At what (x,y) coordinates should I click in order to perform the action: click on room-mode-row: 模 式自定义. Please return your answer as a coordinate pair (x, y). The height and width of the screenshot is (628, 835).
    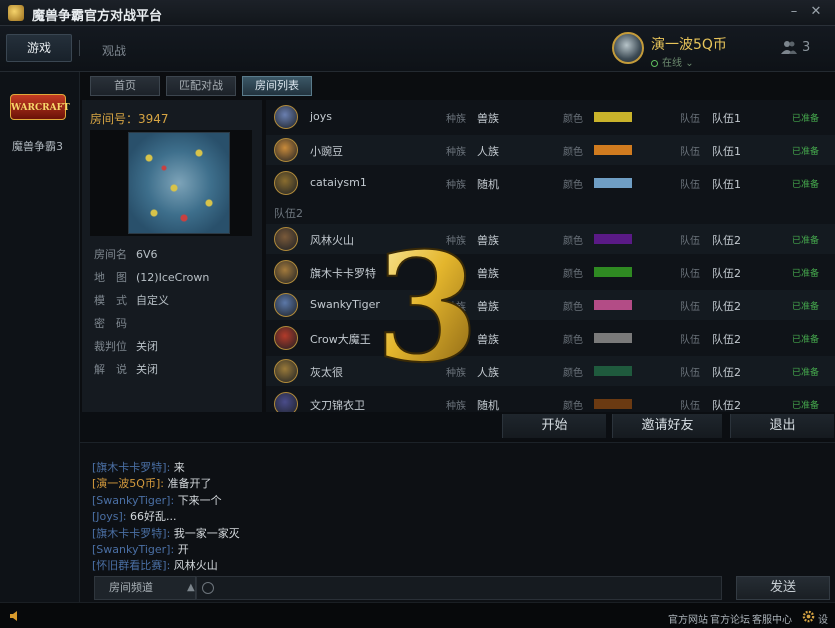
    Looking at the image, I should click on (131, 300).